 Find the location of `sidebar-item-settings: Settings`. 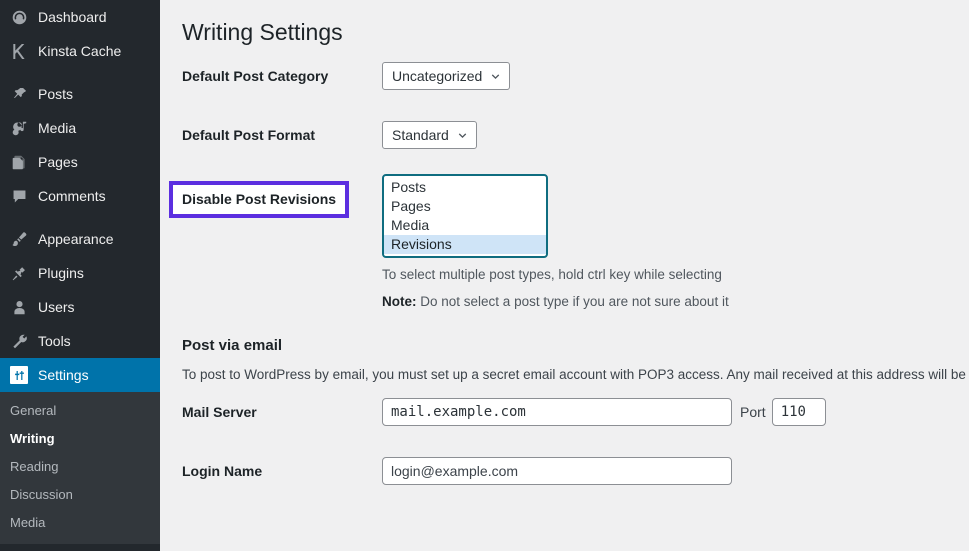

sidebar-item-settings: Settings is located at coordinates (80, 375).